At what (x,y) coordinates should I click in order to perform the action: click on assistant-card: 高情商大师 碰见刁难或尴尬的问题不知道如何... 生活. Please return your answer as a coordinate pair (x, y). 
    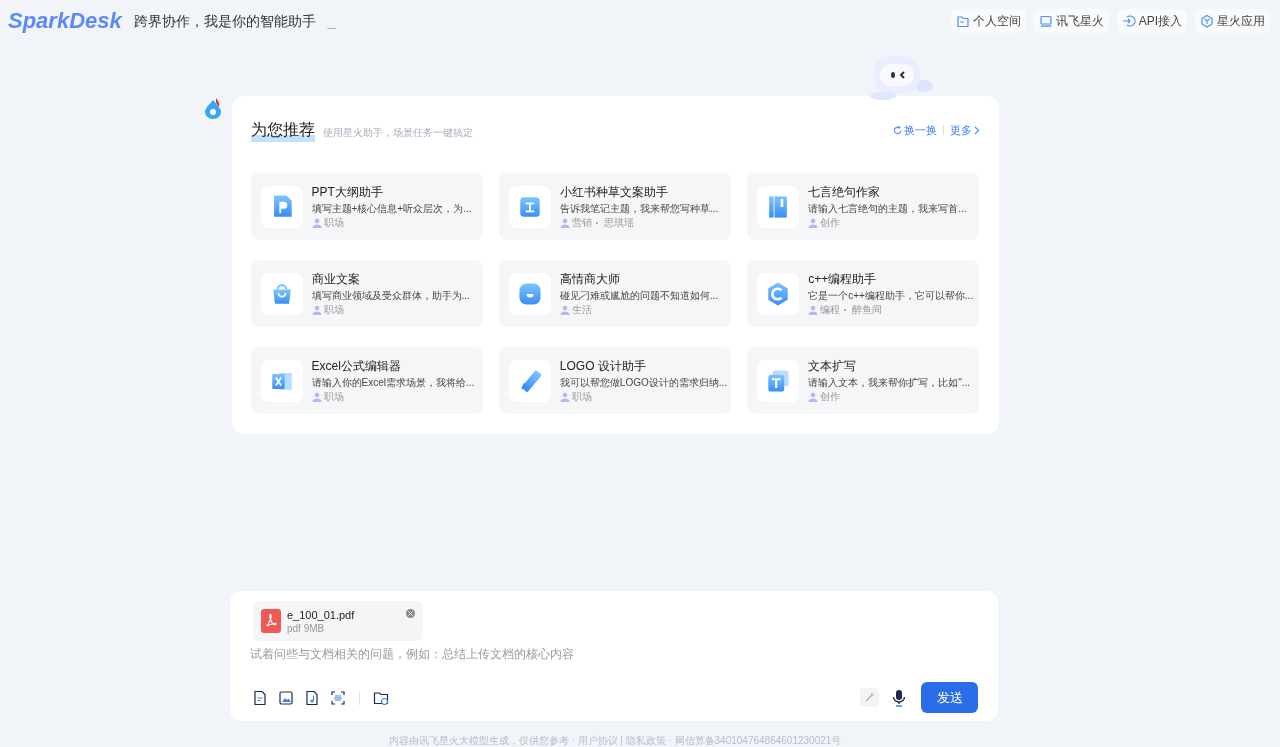
    Looking at the image, I should click on (615, 293).